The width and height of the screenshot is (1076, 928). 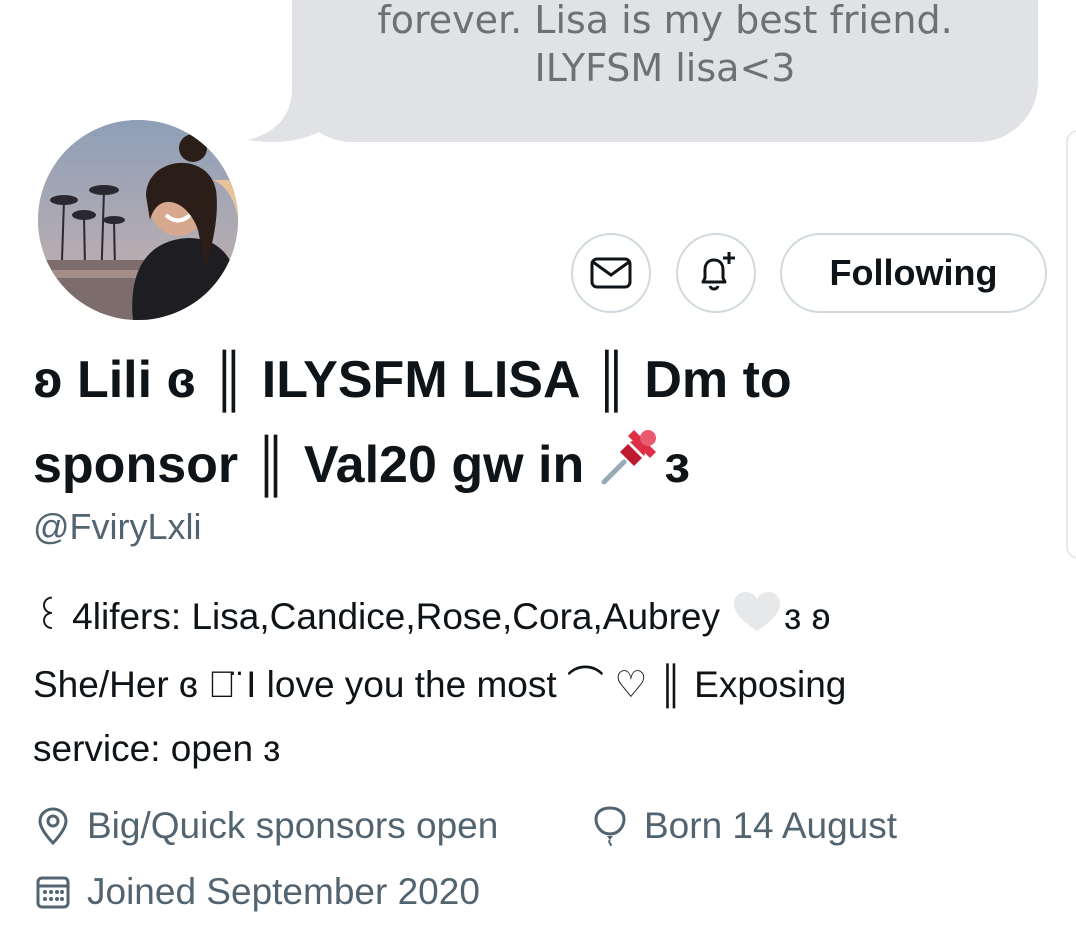 What do you see at coordinates (340, 684) in the screenshot?
I see `bio-text: She/Her ɞ ⌒̈ I love you the most ⌒ ♡` at bounding box center [340, 684].